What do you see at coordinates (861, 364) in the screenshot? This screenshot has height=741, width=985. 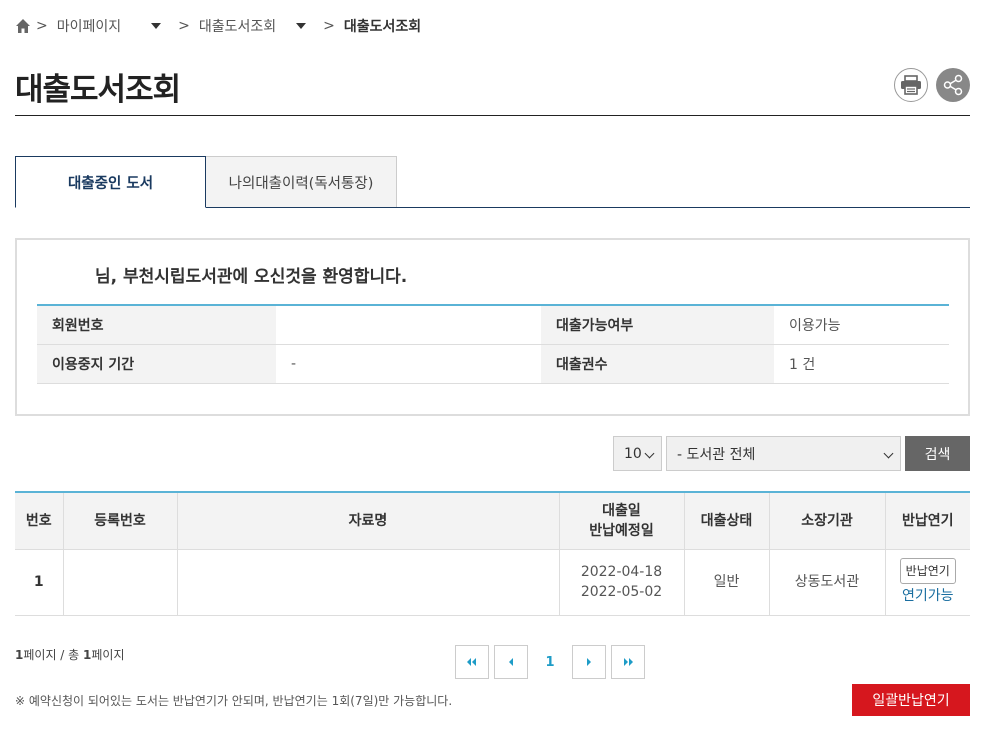 I see `loan-count-value: 1 건` at bounding box center [861, 364].